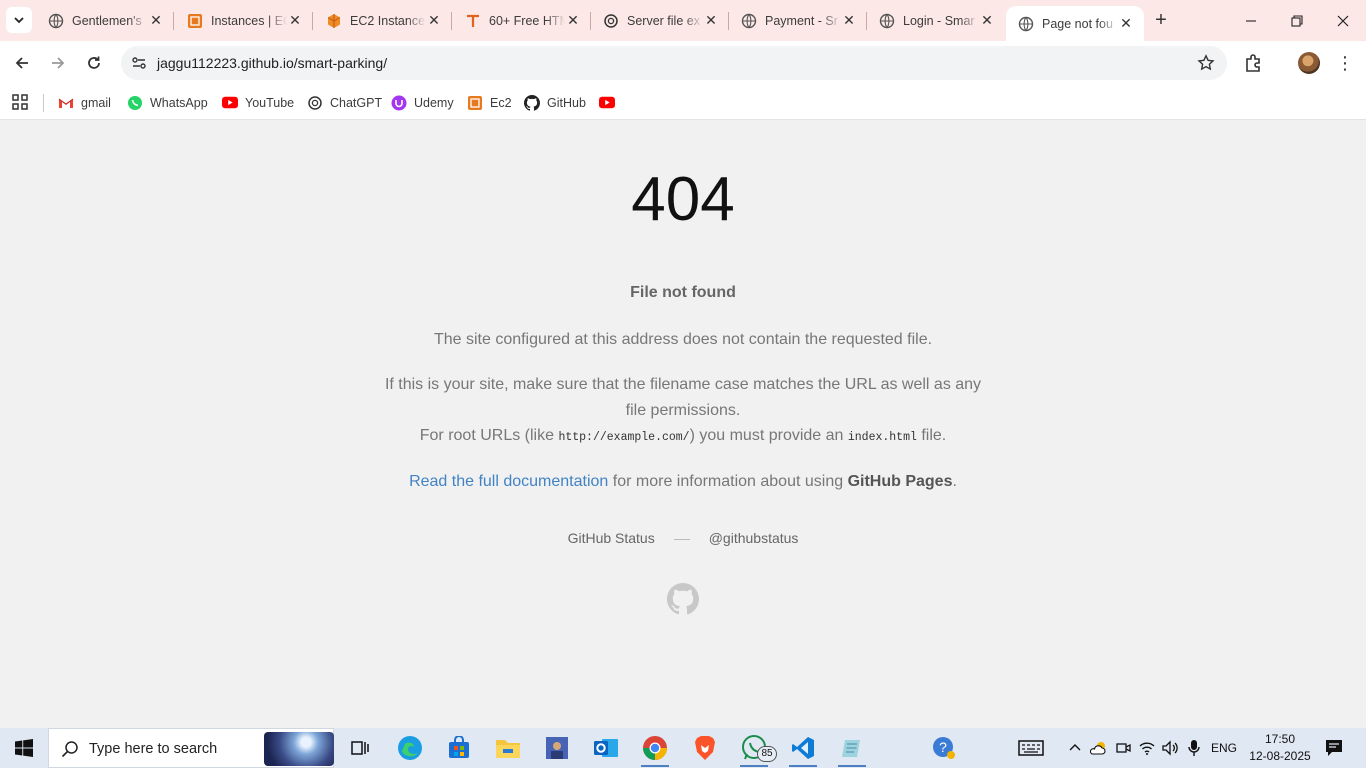  Describe the element at coordinates (728, 481) in the screenshot. I see `docs-mid-text: for more information about using` at that location.